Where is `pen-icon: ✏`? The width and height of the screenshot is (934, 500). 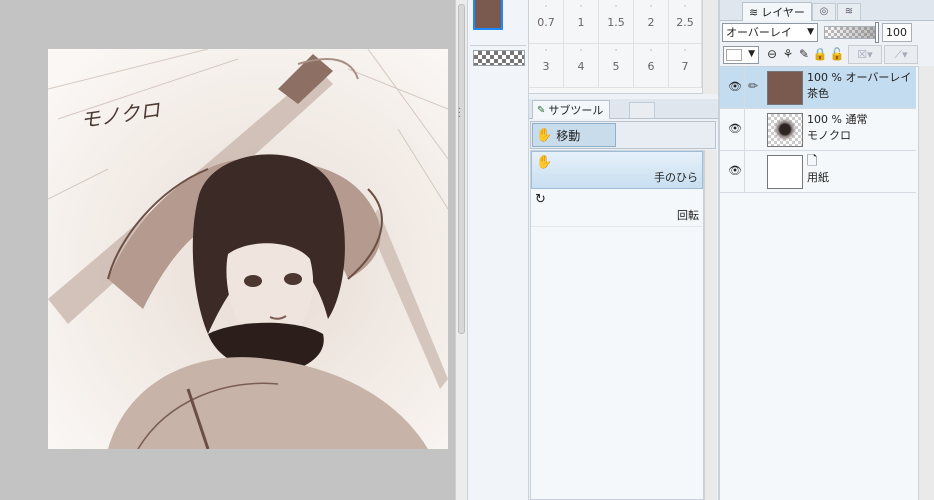
pen-icon: ✏ is located at coordinates (753, 86).